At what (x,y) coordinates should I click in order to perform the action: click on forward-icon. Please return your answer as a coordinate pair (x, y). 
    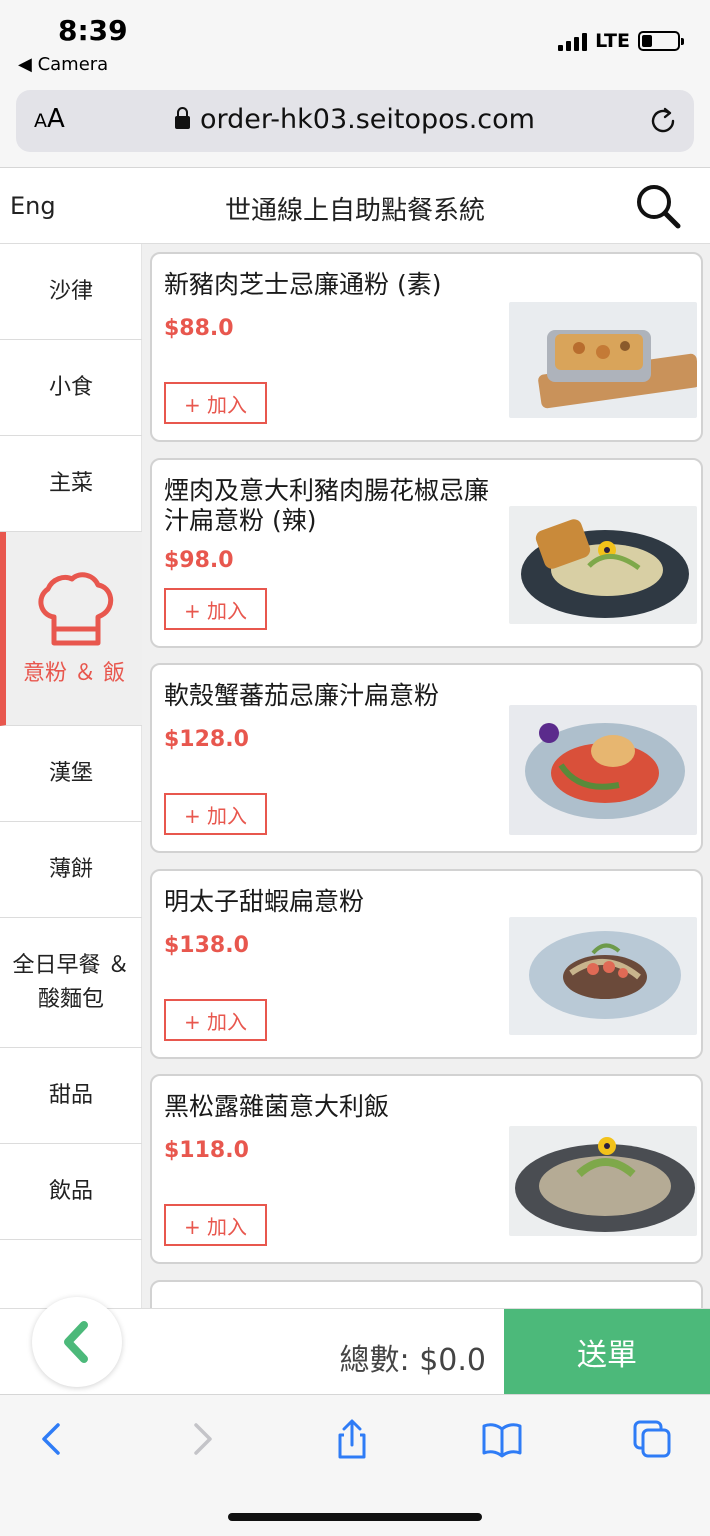
    Looking at the image, I should click on (202, 1439).